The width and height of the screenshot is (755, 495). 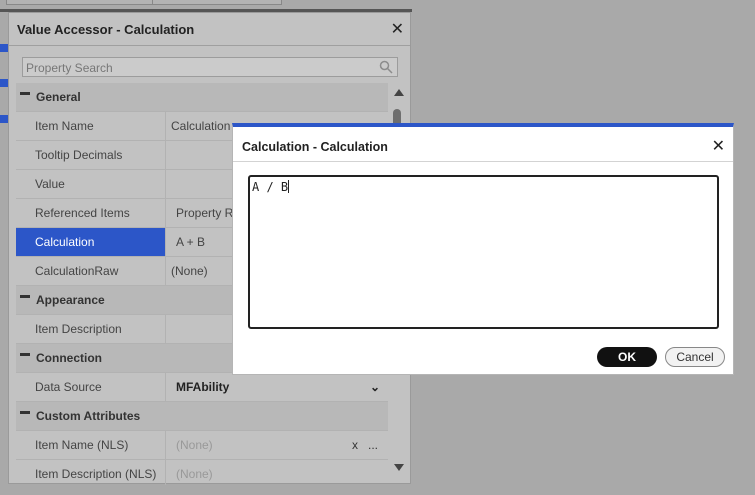 I want to click on property-name: Item Name, so click(x=91, y=126).